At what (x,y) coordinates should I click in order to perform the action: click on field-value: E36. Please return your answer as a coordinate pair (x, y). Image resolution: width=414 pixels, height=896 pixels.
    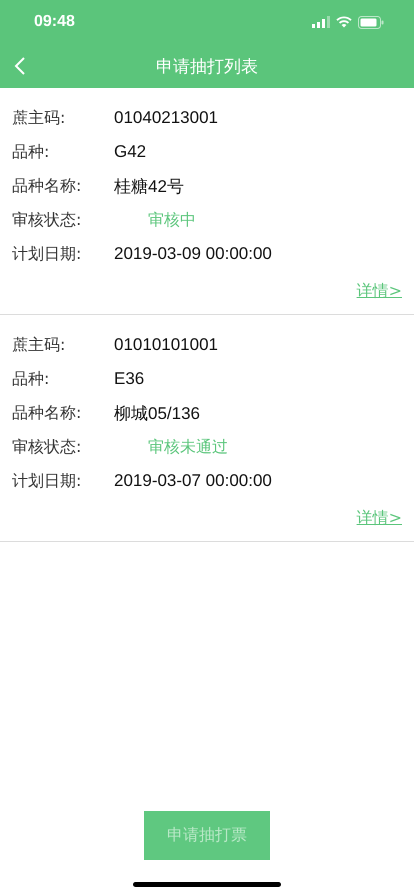
    Looking at the image, I should click on (129, 379).